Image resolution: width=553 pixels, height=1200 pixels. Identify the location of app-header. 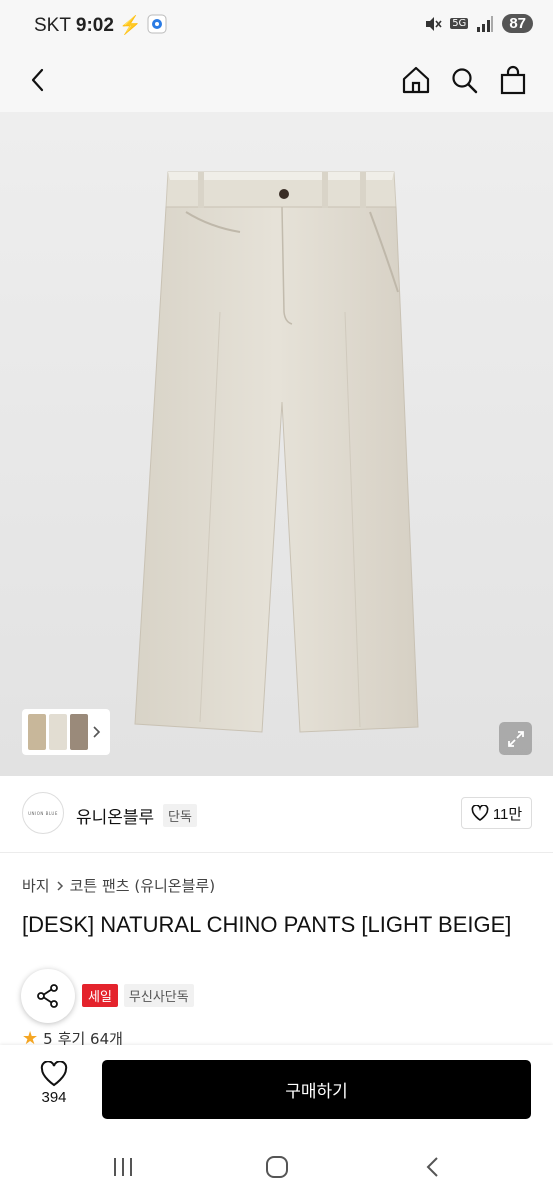
(276, 109).